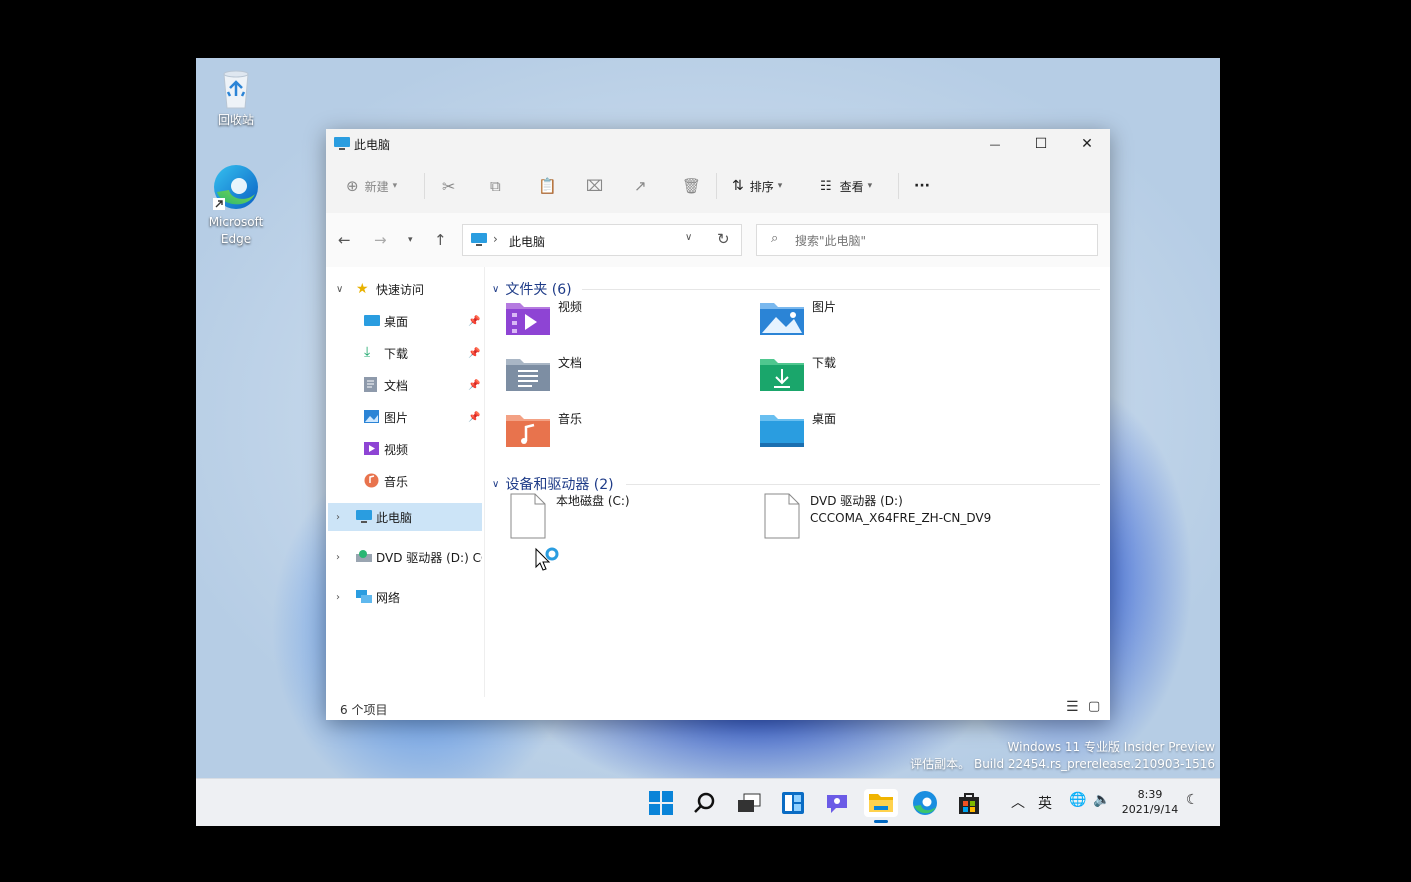 The width and height of the screenshot is (1411, 882). I want to click on arrow-up-icon: ↑, so click(440, 240).